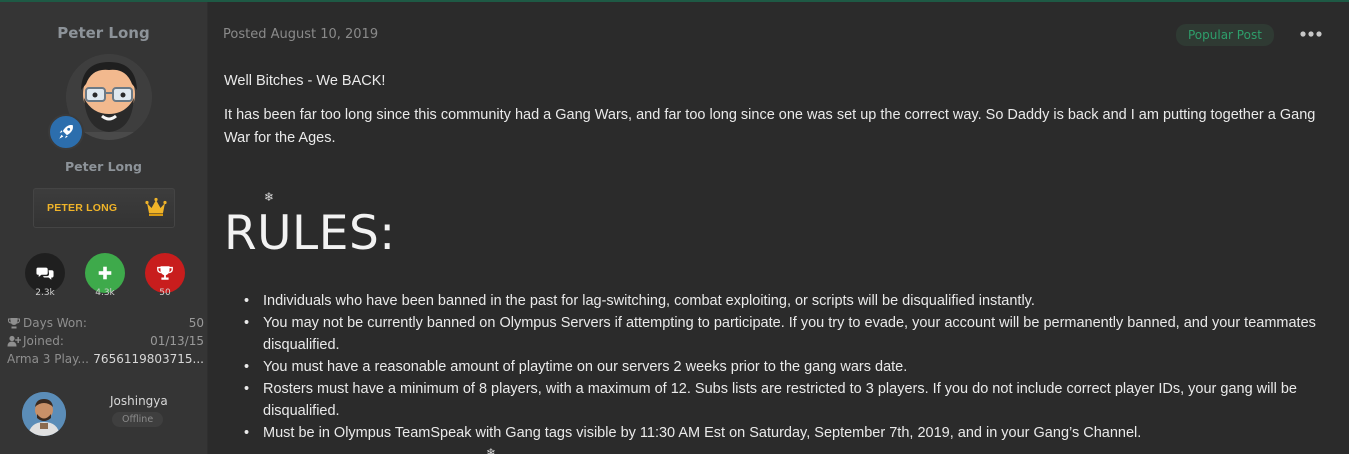 This screenshot has height=454, width=1349. I want to click on more-options-icon, so click(1311, 34).